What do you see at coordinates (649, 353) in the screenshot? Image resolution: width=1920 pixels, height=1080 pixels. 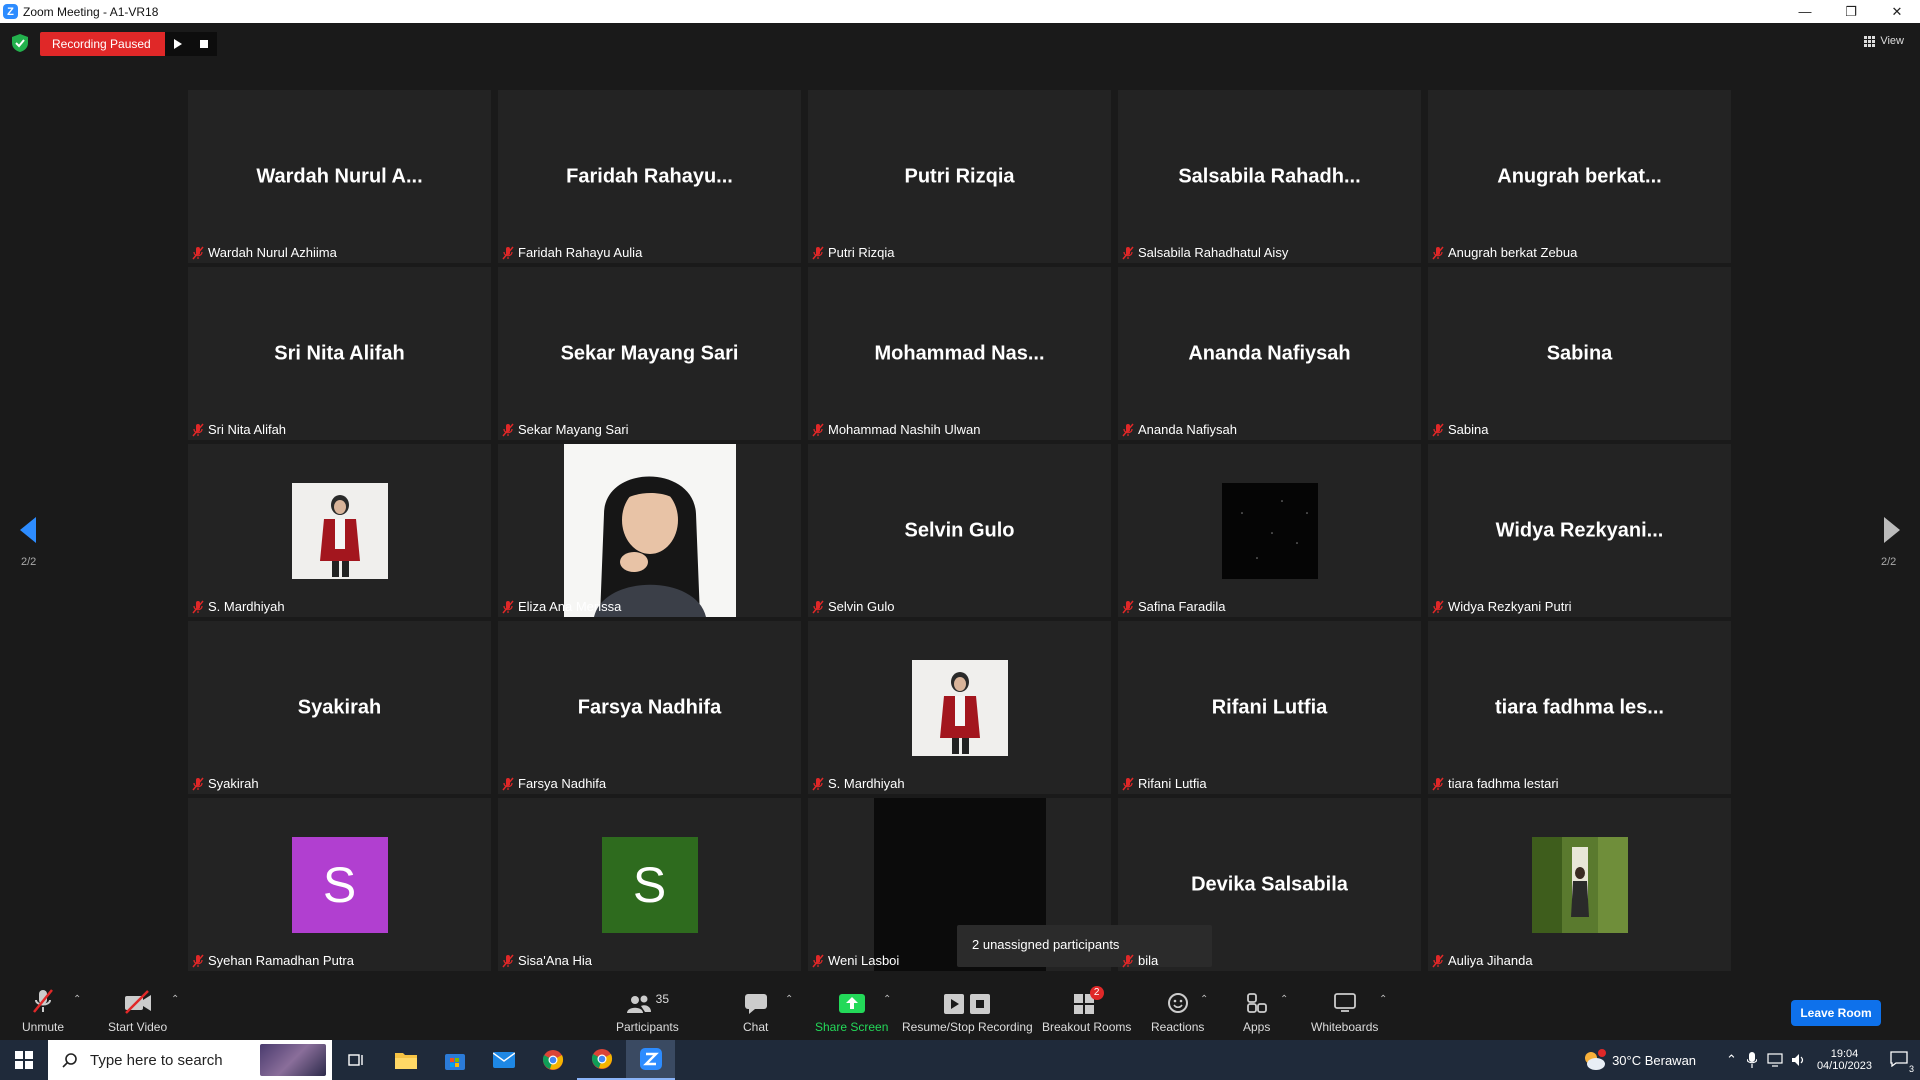 I see `participant-tile: Sekar Mayang Sari Sekar Mayang Sari` at bounding box center [649, 353].